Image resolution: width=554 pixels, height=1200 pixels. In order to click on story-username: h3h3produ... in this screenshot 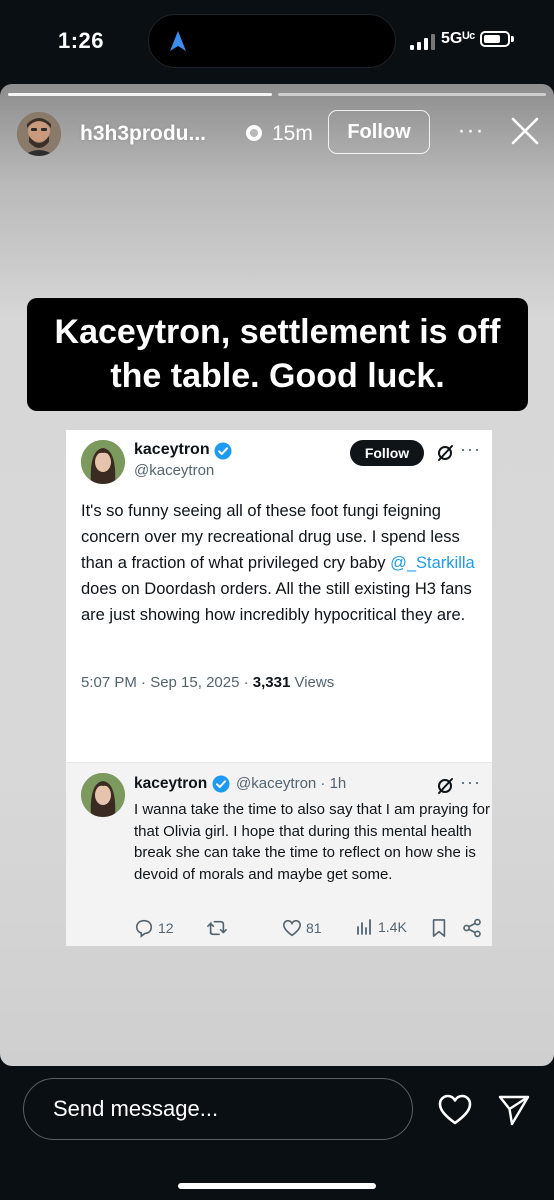, I will do `click(143, 134)`.